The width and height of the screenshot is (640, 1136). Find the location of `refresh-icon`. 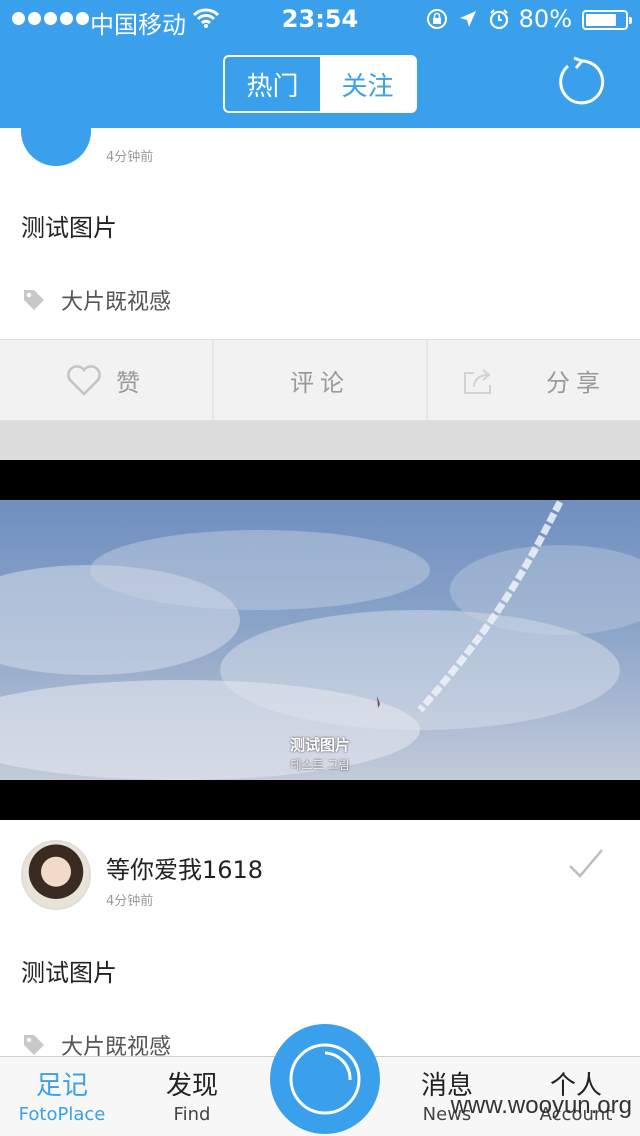

refresh-icon is located at coordinates (580, 82).